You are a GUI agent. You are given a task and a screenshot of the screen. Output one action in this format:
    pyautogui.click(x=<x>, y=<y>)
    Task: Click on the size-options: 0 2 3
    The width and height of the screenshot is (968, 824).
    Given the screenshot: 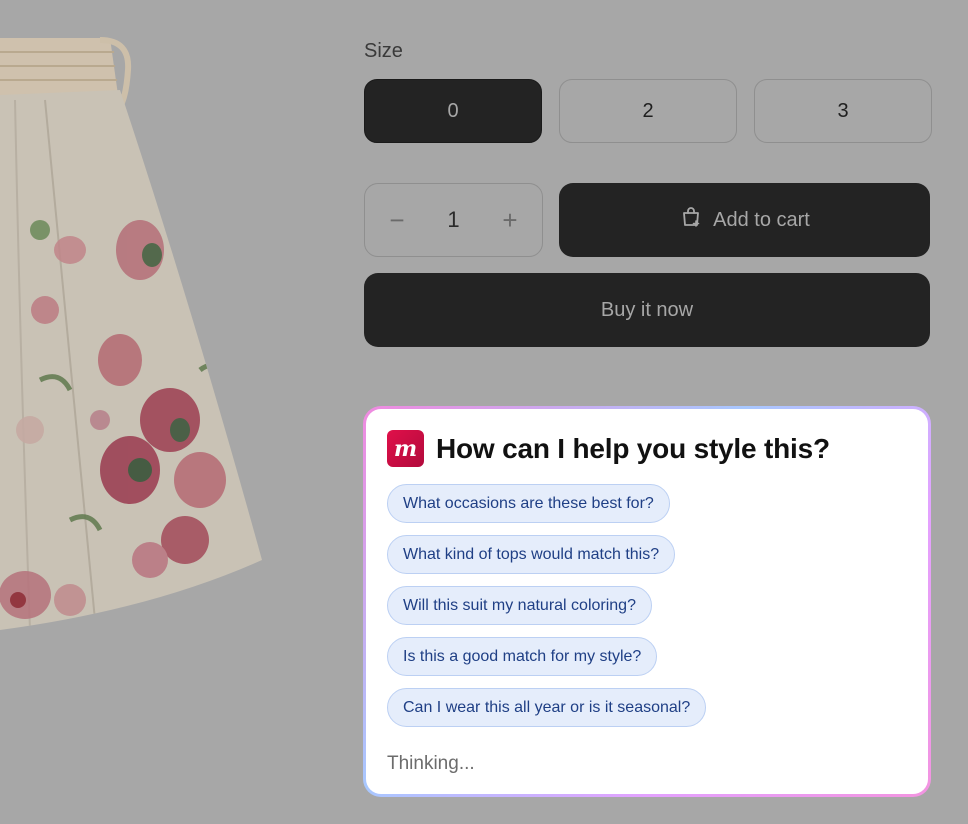 What is the action you would take?
    pyautogui.click(x=648, y=111)
    